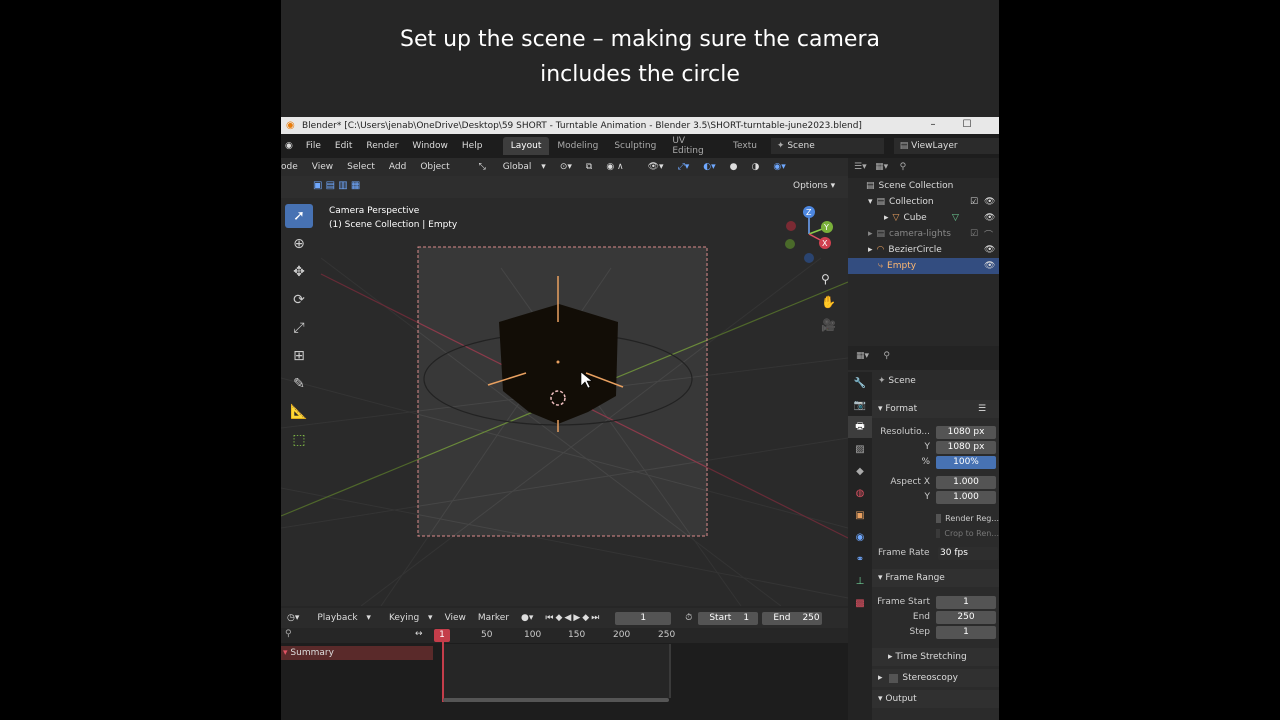 The image size is (1280, 720). Describe the element at coordinates (299, 384) in the screenshot. I see `annotate-tool-icon: ✎` at that location.